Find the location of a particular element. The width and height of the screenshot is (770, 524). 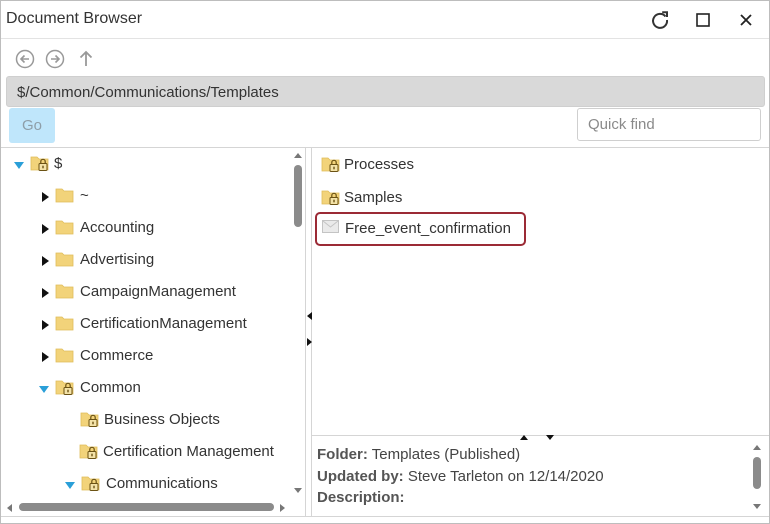

tree-item-label: Common is located at coordinates (110, 387).